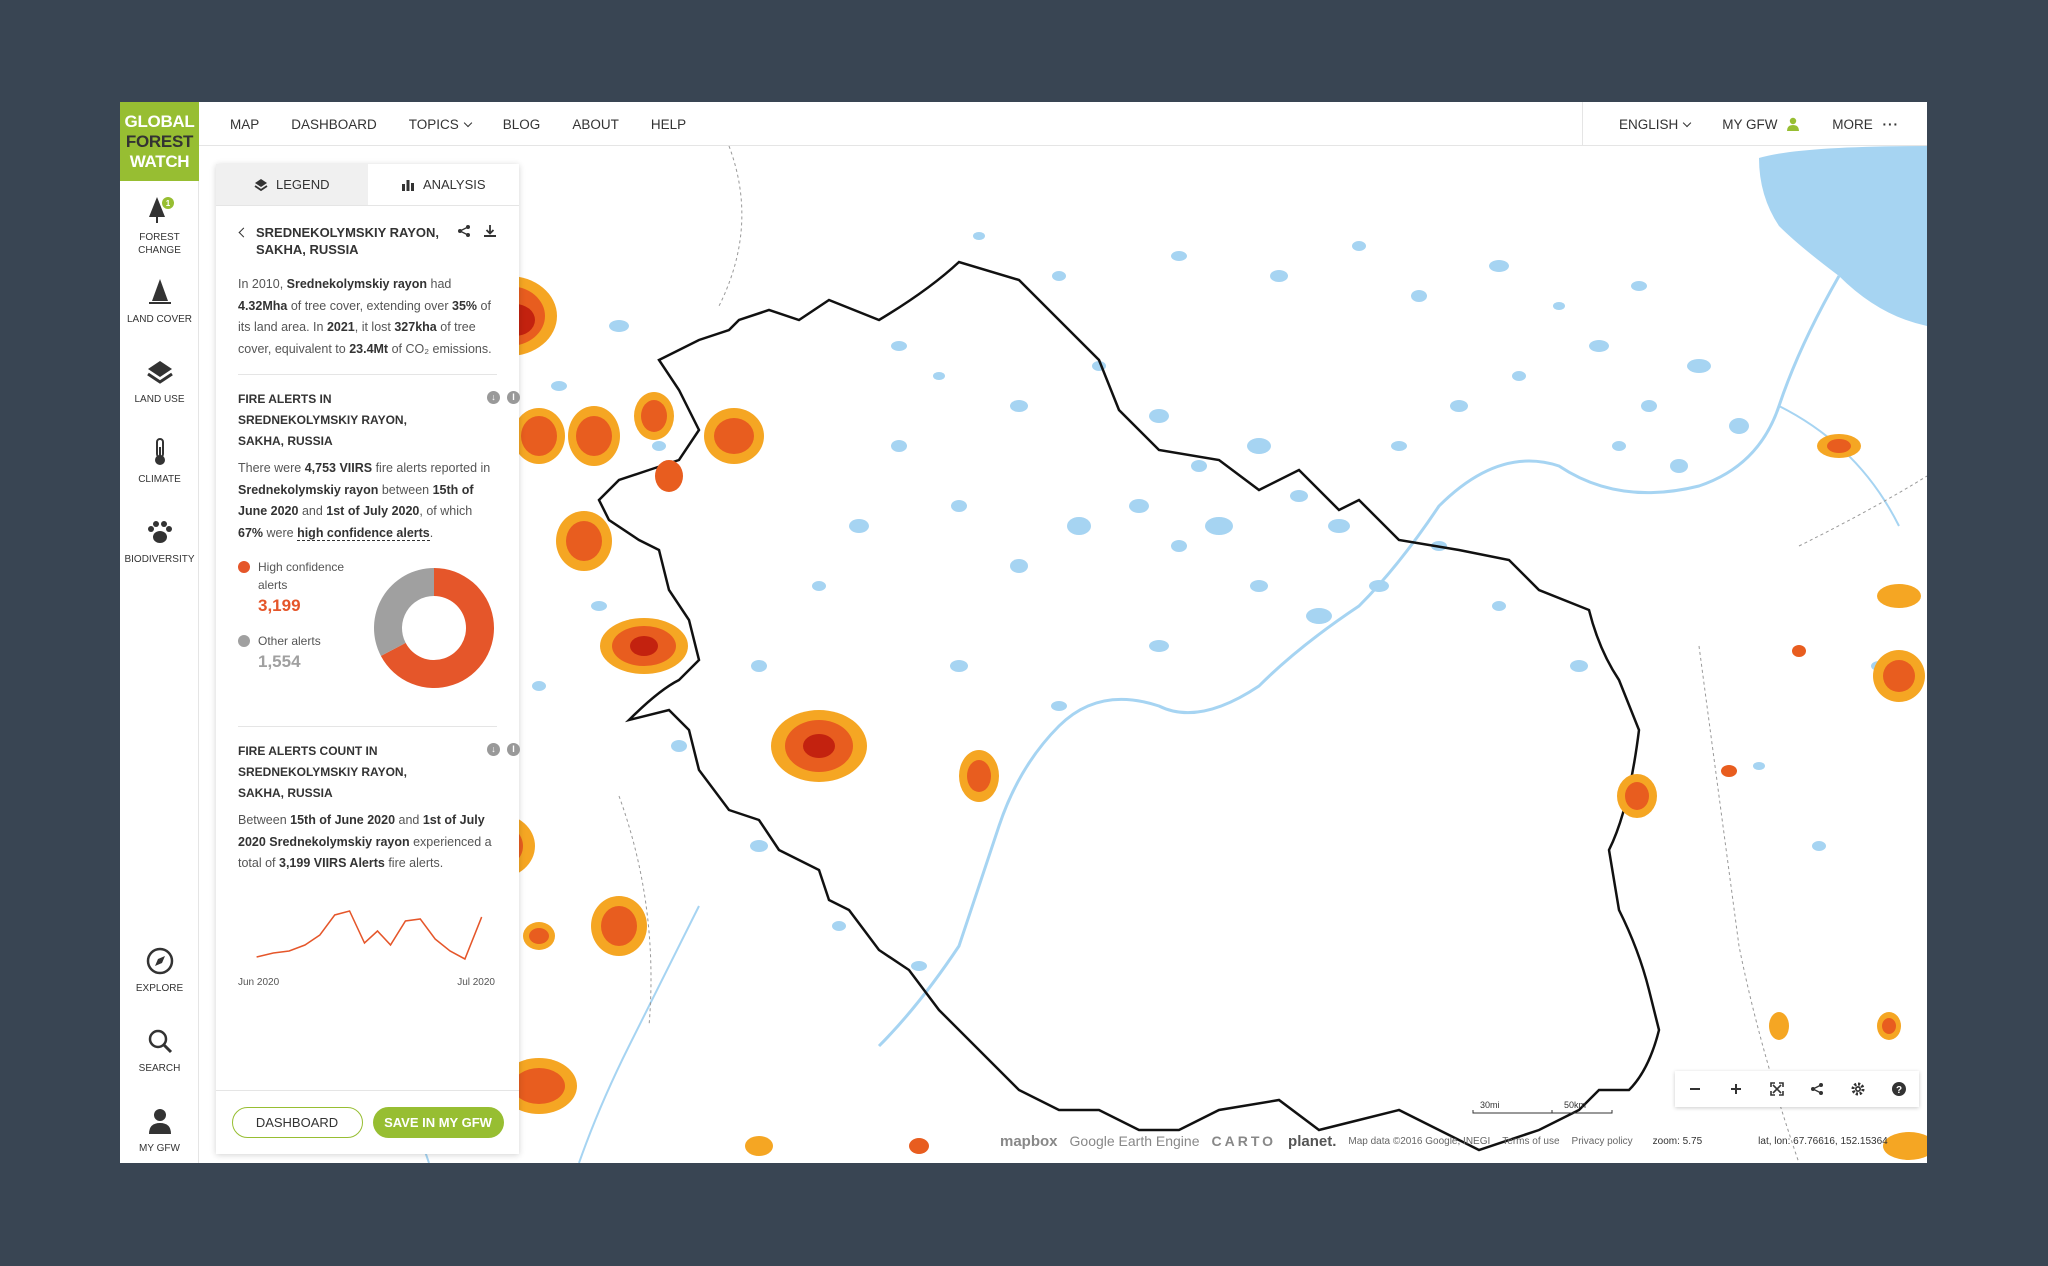  What do you see at coordinates (363, 533) in the screenshot?
I see `high-confidence-link: high confidence alerts` at bounding box center [363, 533].